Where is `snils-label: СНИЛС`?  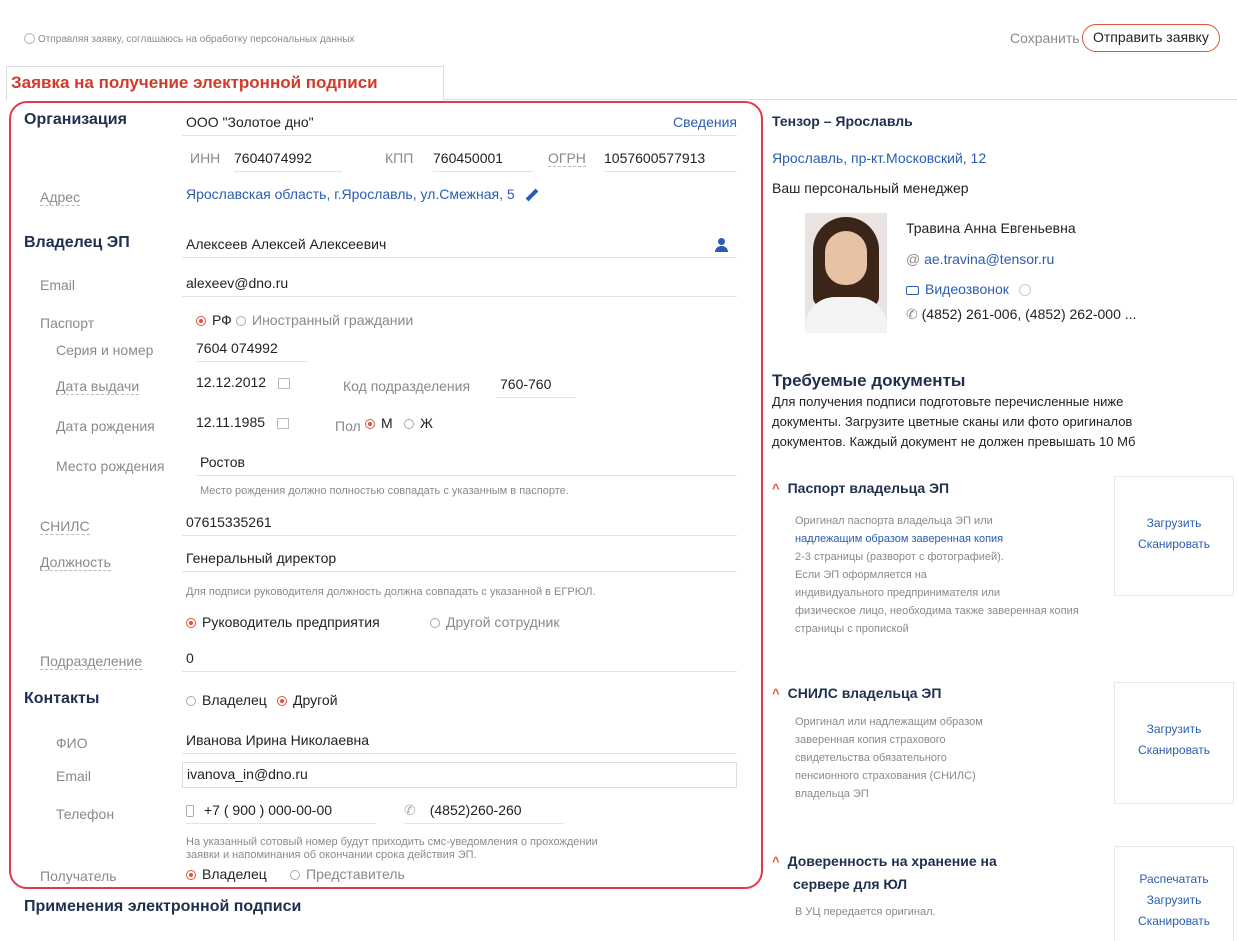
snils-label: СНИЛС is located at coordinates (65, 526).